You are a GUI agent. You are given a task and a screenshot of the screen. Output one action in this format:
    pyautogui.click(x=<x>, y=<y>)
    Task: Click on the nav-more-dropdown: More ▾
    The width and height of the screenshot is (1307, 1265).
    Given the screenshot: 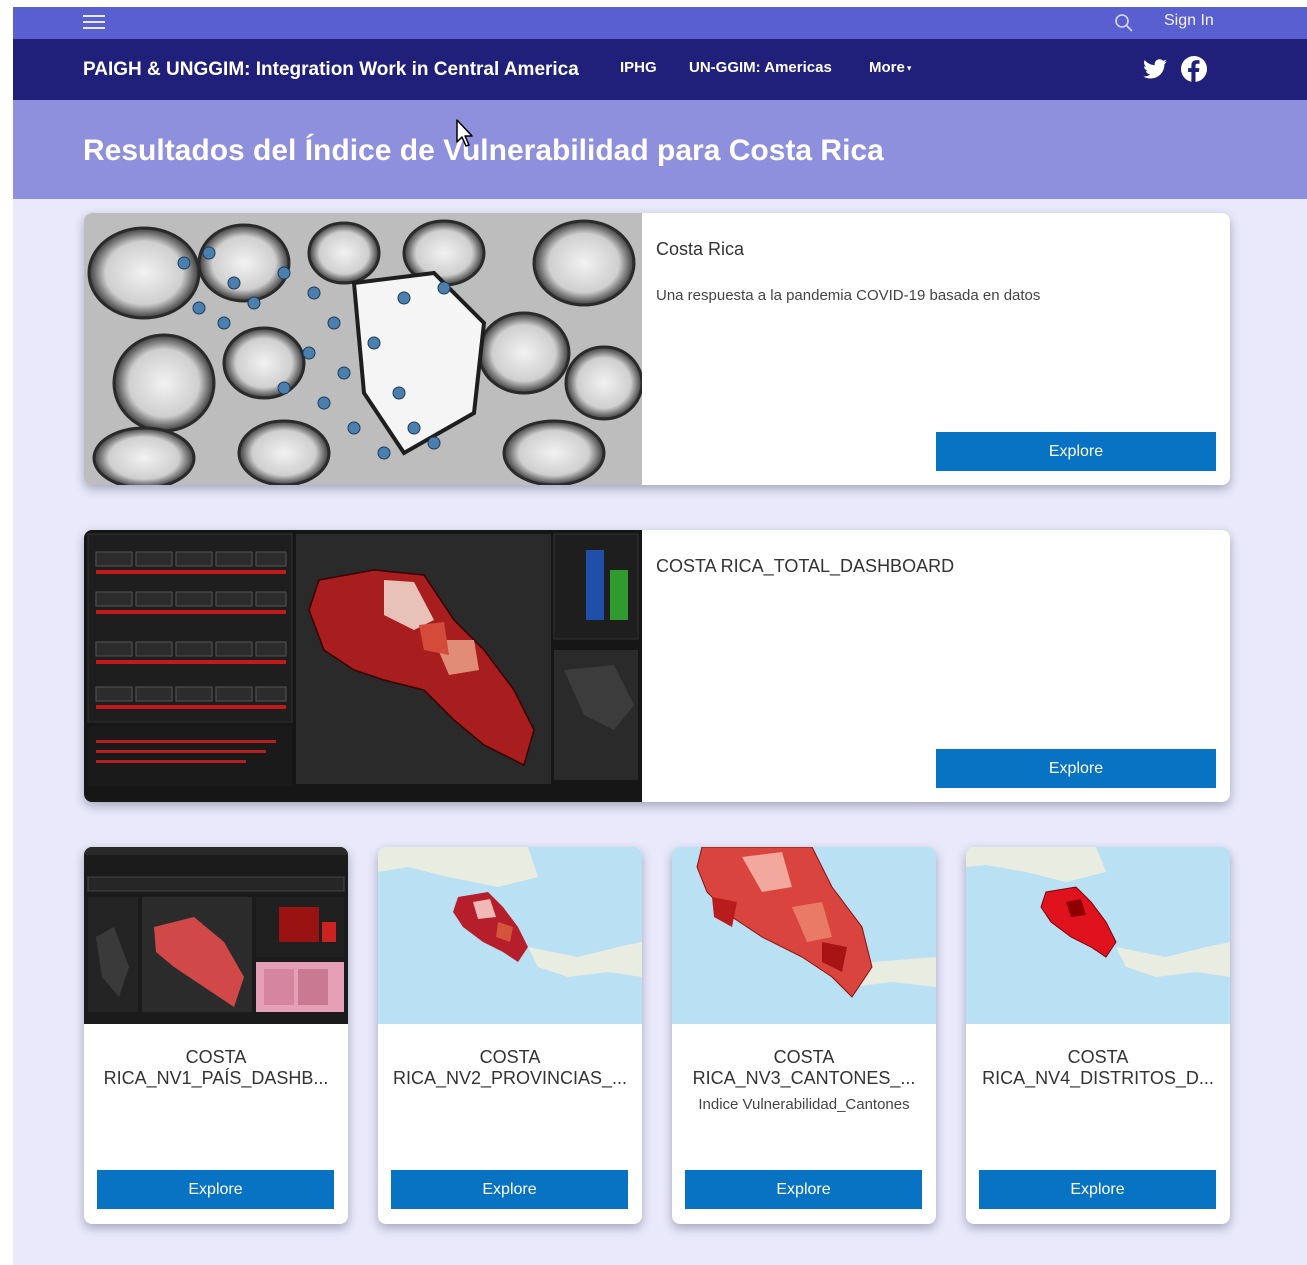 What is the action you would take?
    pyautogui.click(x=890, y=67)
    